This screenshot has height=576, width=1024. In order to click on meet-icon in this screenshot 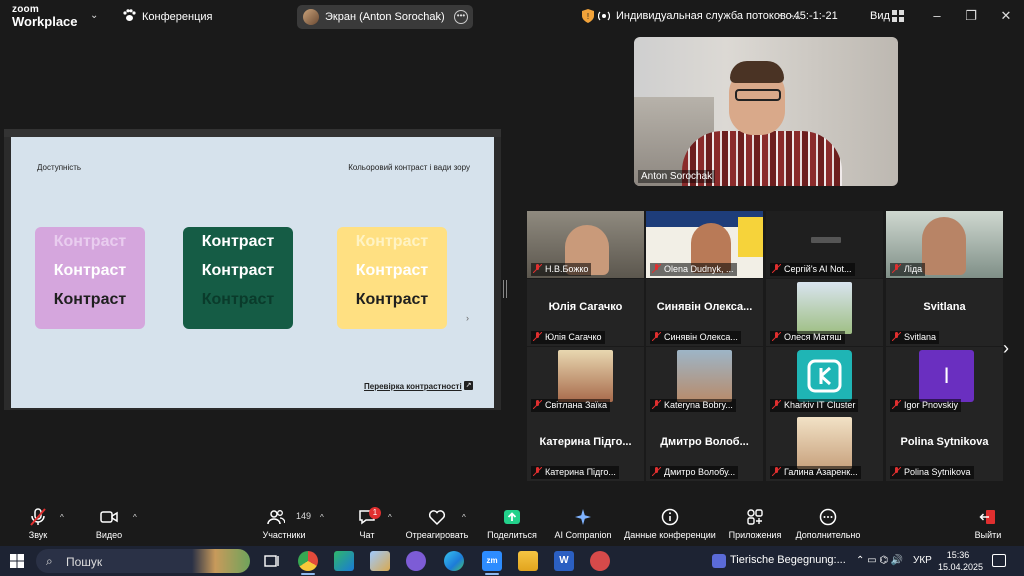, I will do `click(344, 561)`.